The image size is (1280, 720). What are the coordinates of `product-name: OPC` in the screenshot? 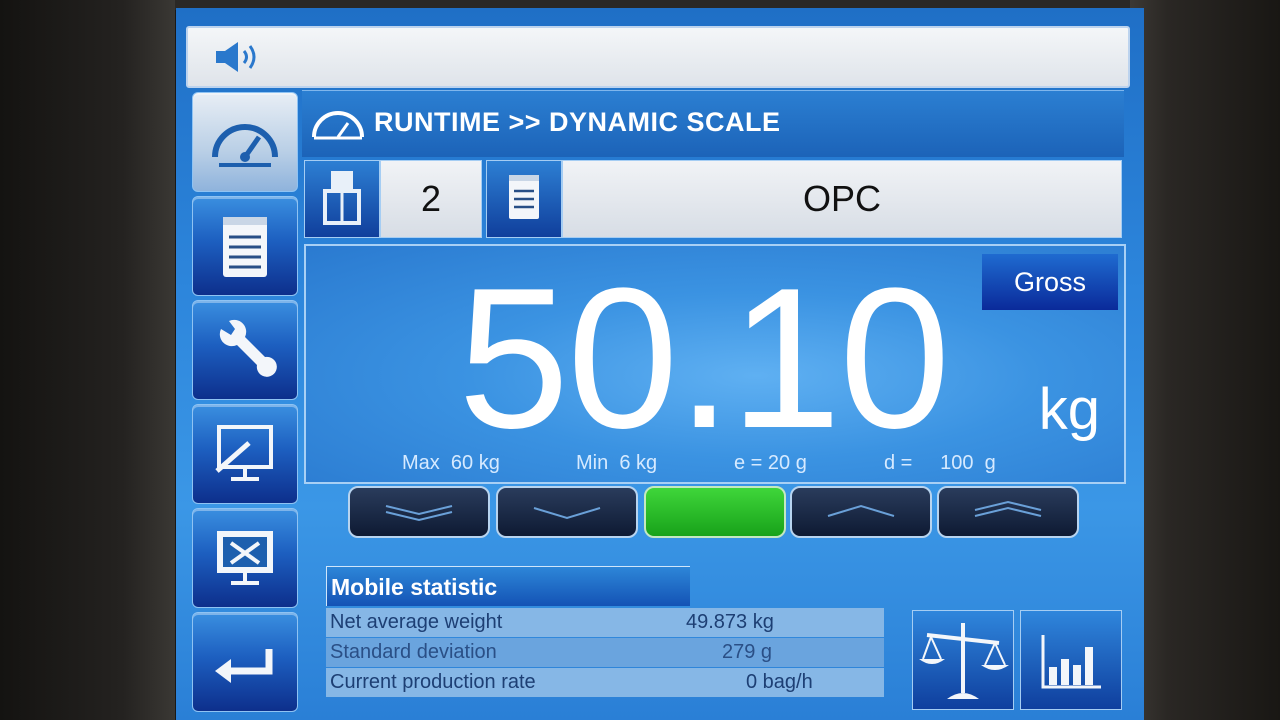 It's located at (842, 199).